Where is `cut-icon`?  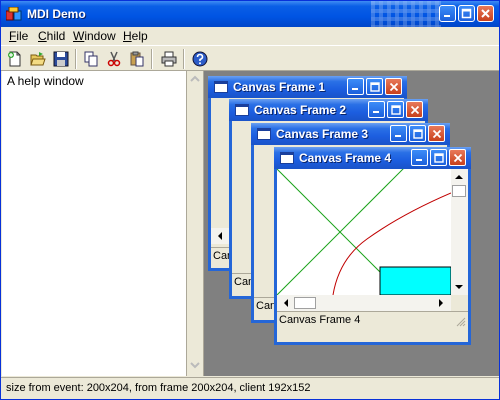 cut-icon is located at coordinates (114, 59).